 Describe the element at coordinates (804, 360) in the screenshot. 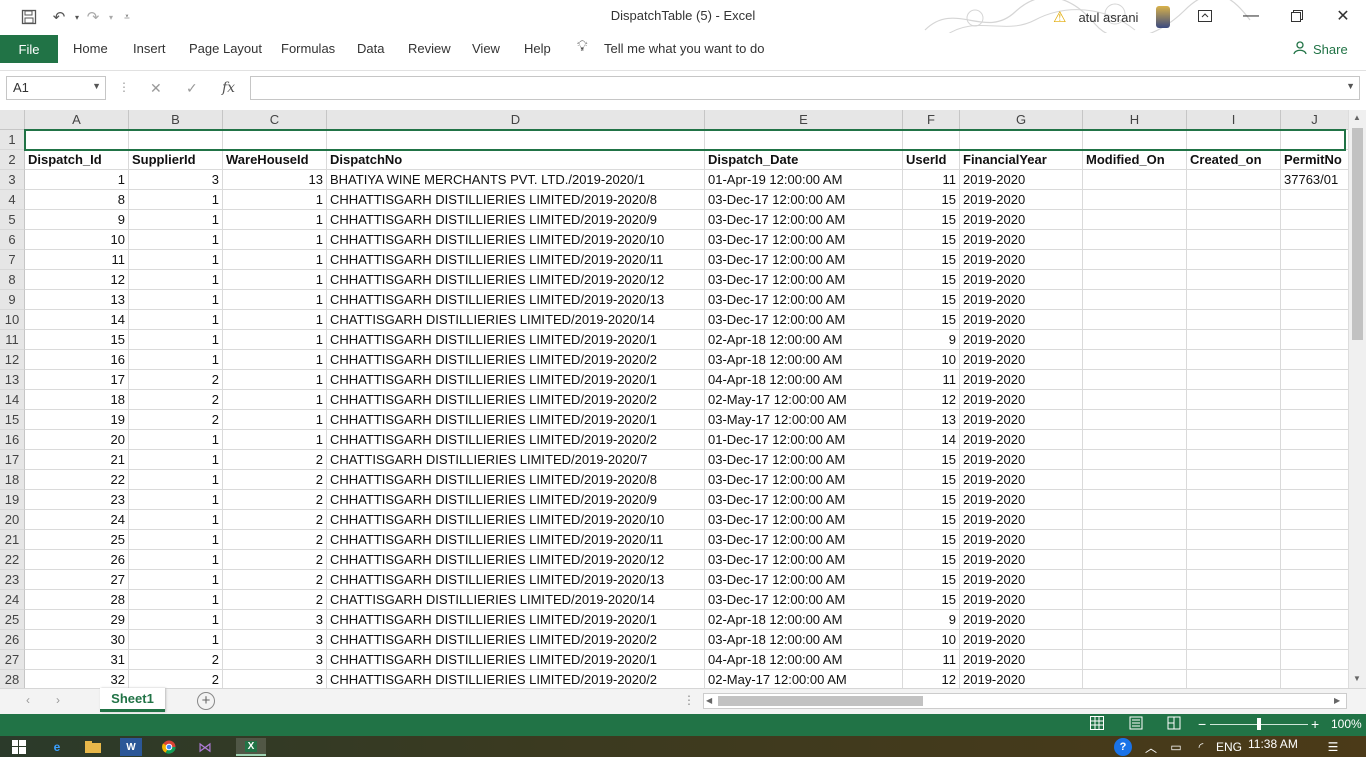

I see `table-cell: 03-Apr-18 12:00:00 AM` at that location.